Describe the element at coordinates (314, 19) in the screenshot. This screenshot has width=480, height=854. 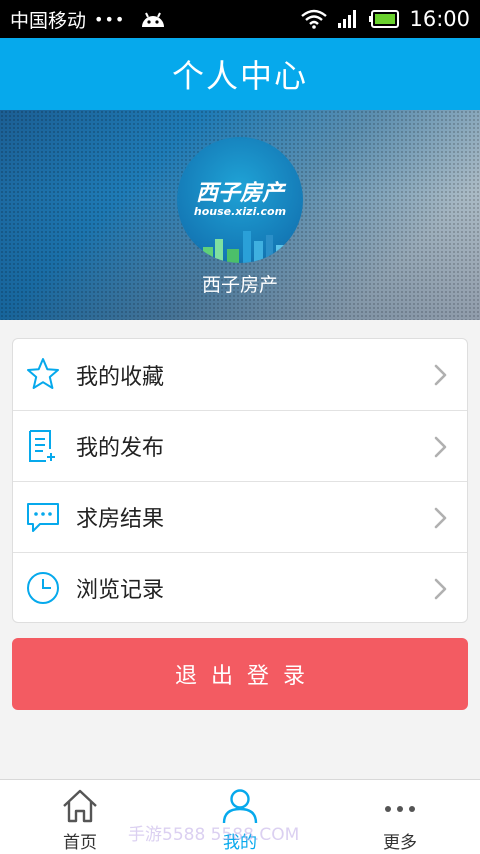
I see `wifi-icon` at that location.